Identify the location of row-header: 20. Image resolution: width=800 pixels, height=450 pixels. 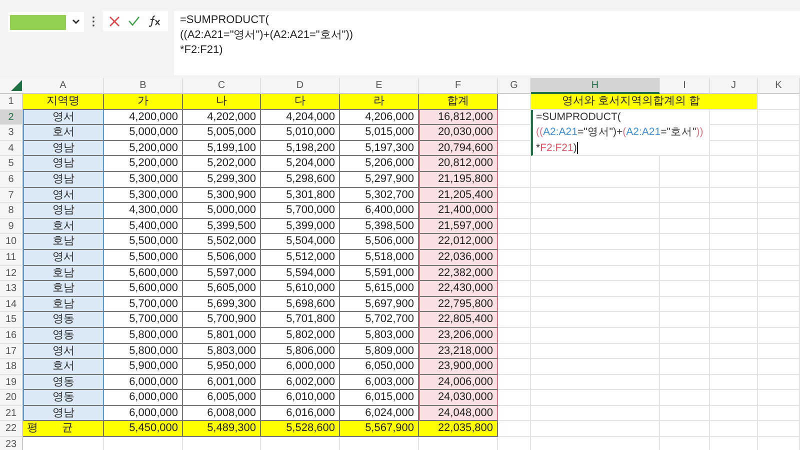
(11, 398).